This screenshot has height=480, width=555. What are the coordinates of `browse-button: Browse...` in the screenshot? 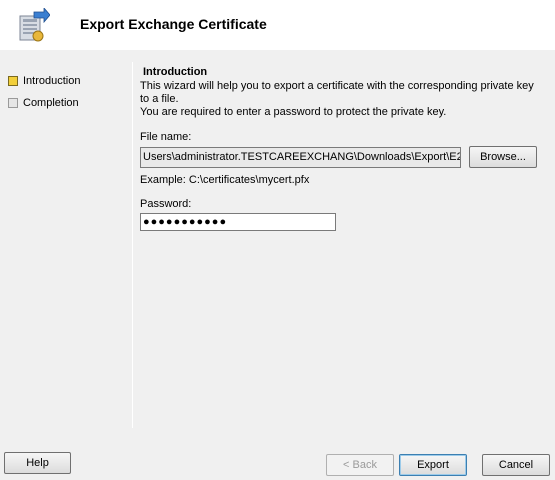 It's located at (503, 157).